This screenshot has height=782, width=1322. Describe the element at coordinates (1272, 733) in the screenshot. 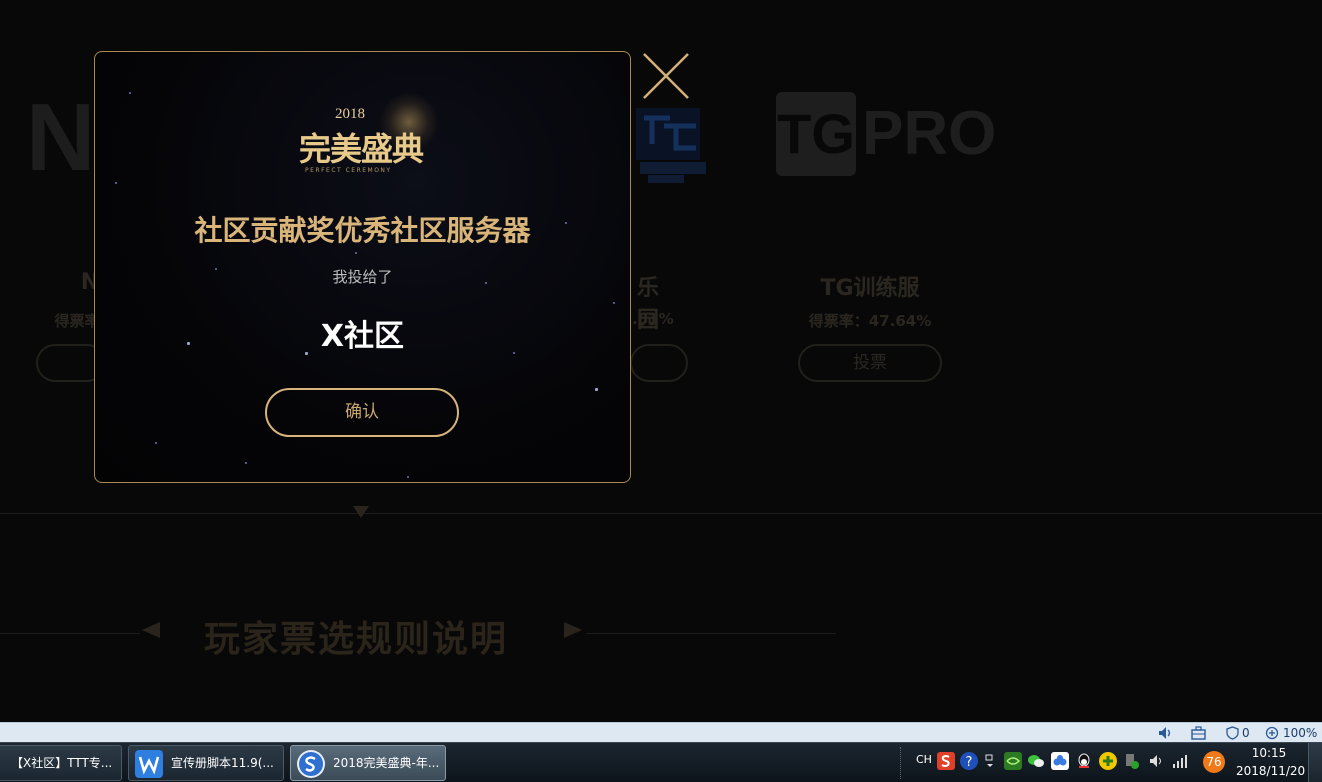

I see `zoom-icon` at that location.